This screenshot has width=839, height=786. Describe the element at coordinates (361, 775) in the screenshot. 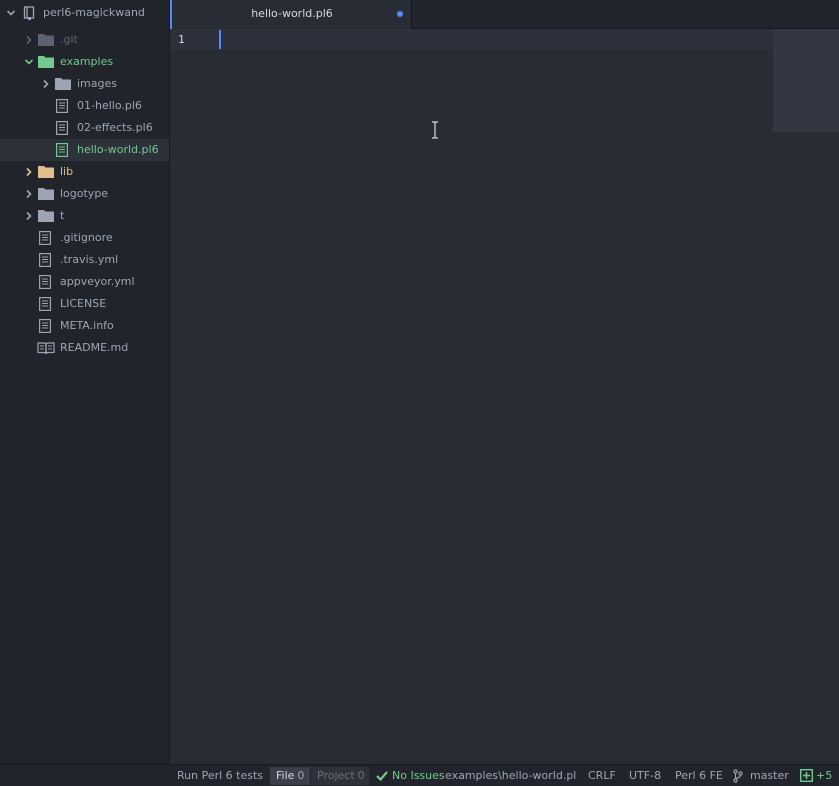

I see `linter-project-count: 0` at that location.